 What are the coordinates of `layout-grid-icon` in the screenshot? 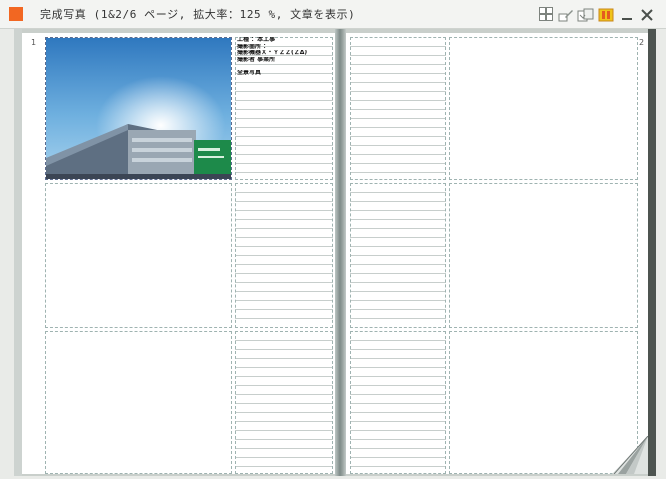 It's located at (546, 14).